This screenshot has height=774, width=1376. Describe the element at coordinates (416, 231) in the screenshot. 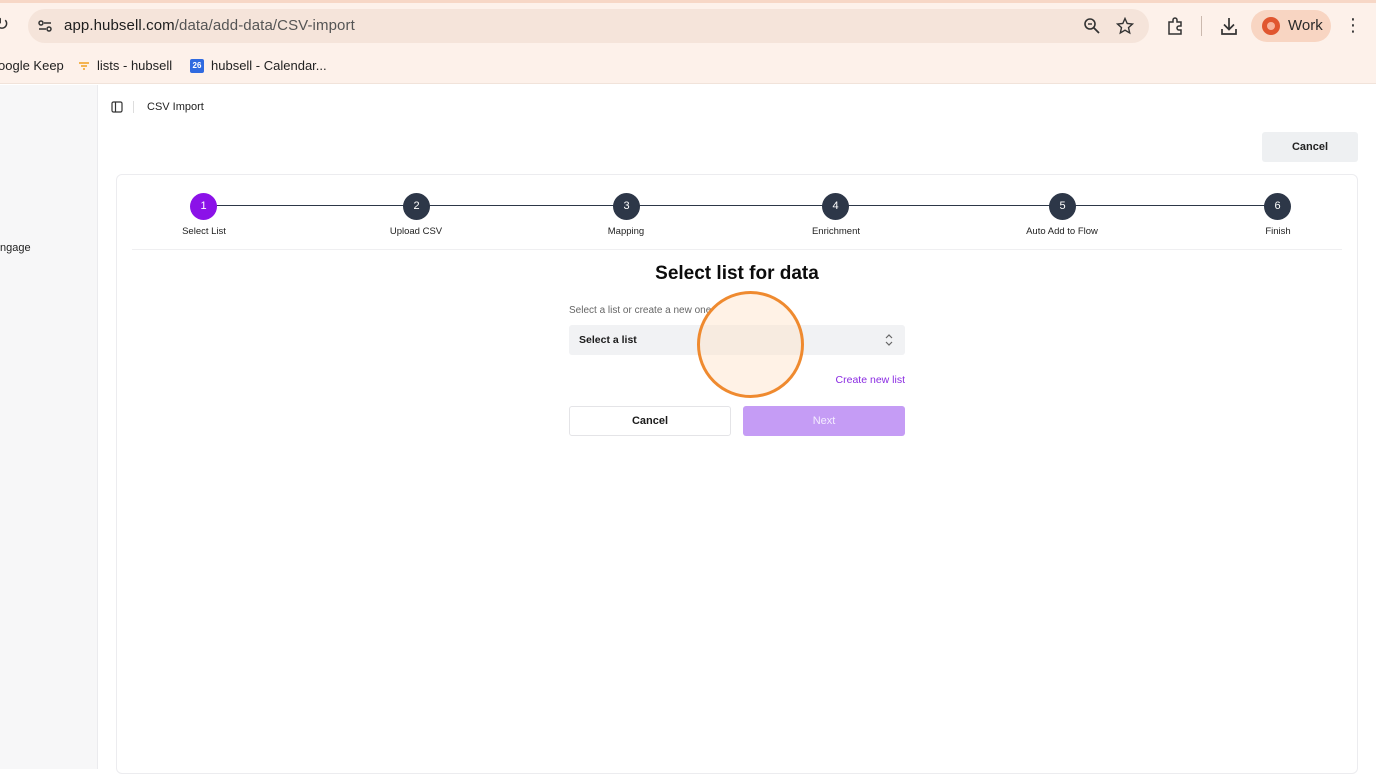

I see `step-2-label: Upload CSV` at that location.